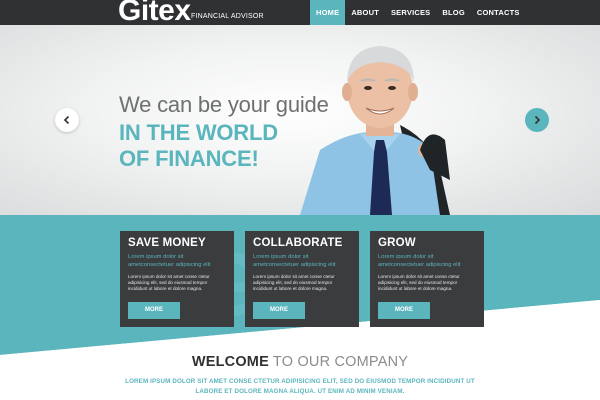 This screenshot has height=400, width=600. What do you see at coordinates (453, 12) in the screenshot?
I see `nav-blog: BLOG` at bounding box center [453, 12].